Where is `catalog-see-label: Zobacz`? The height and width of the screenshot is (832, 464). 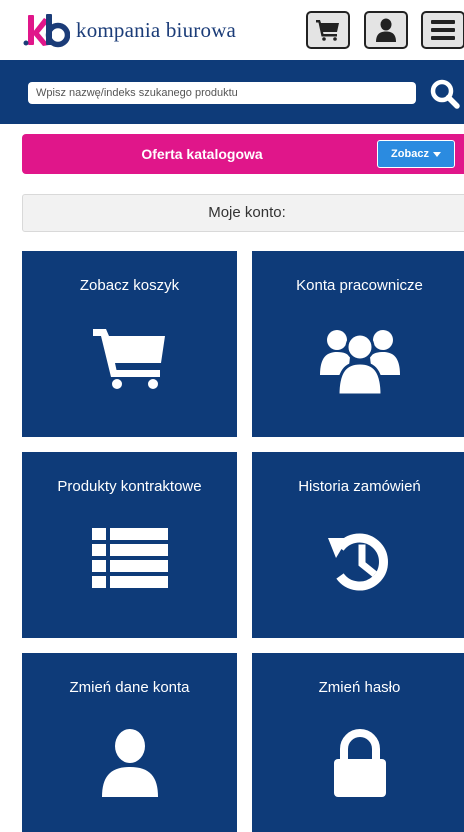
catalog-see-label: Zobacz is located at coordinates (410, 154).